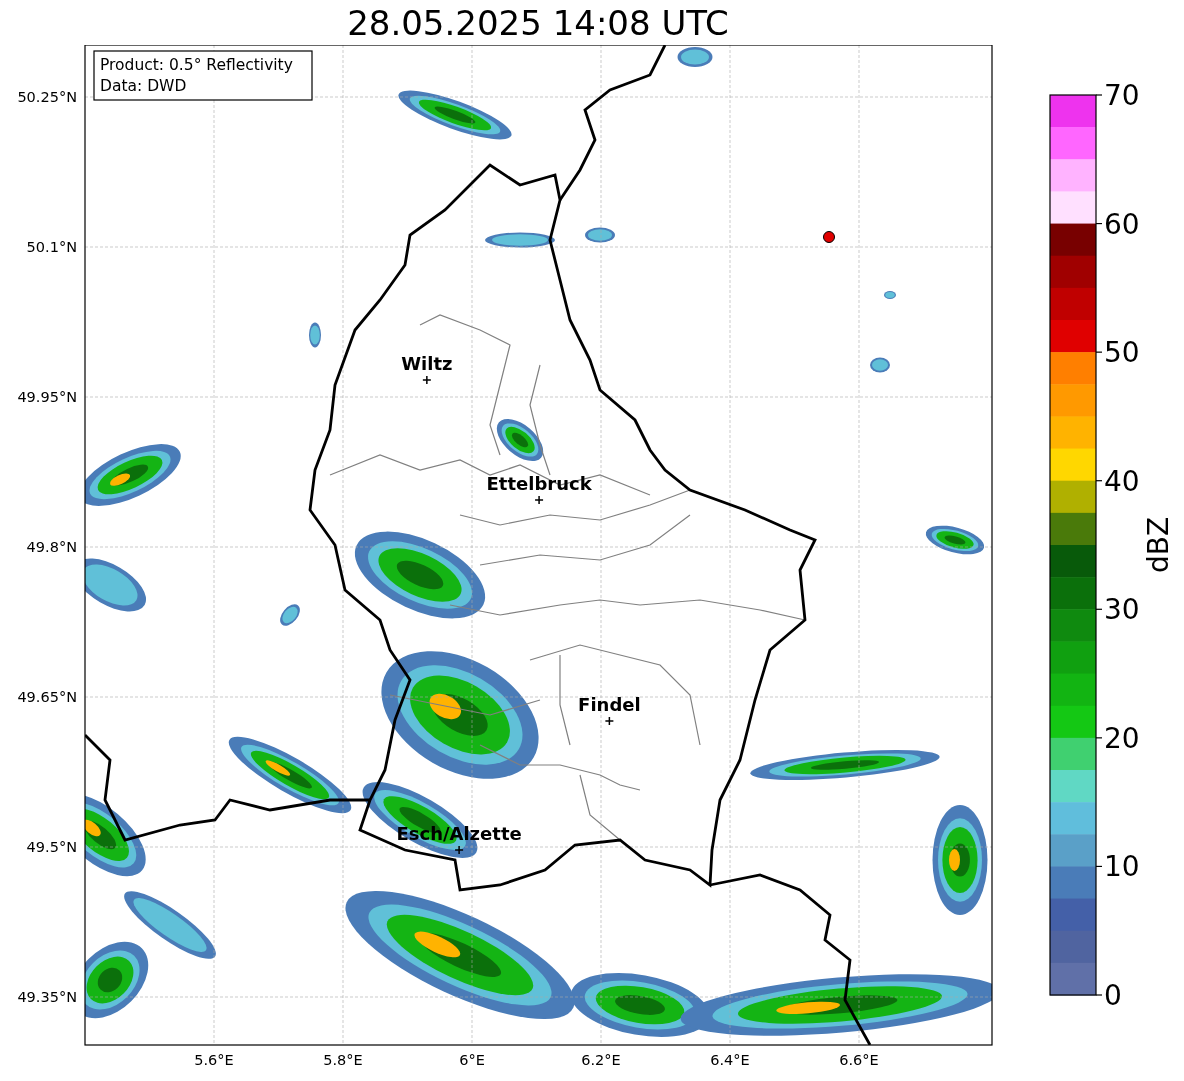 Image resolution: width=1184 pixels, height=1081 pixels. I want to click on info-text: Product: 0.5° Reflectivity, so click(196, 65).